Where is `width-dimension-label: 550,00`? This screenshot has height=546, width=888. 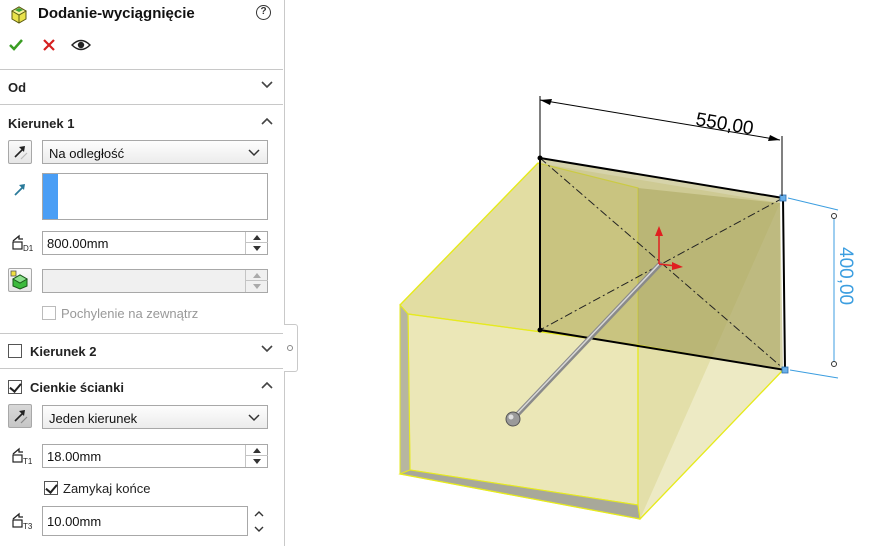 width-dimension-label: 550,00 is located at coordinates (724, 124).